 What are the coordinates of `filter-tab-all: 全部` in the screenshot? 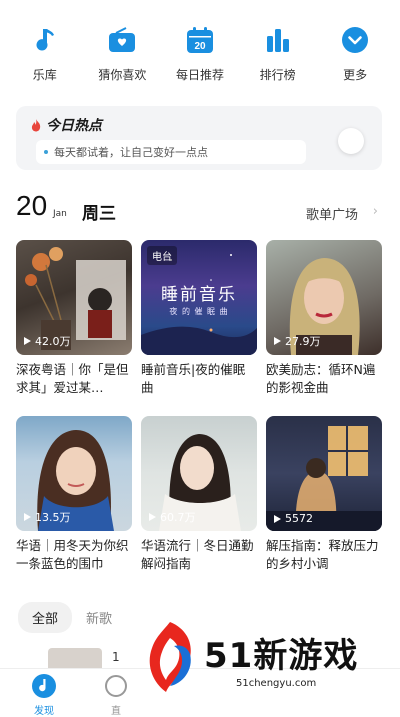 It's located at (45, 617).